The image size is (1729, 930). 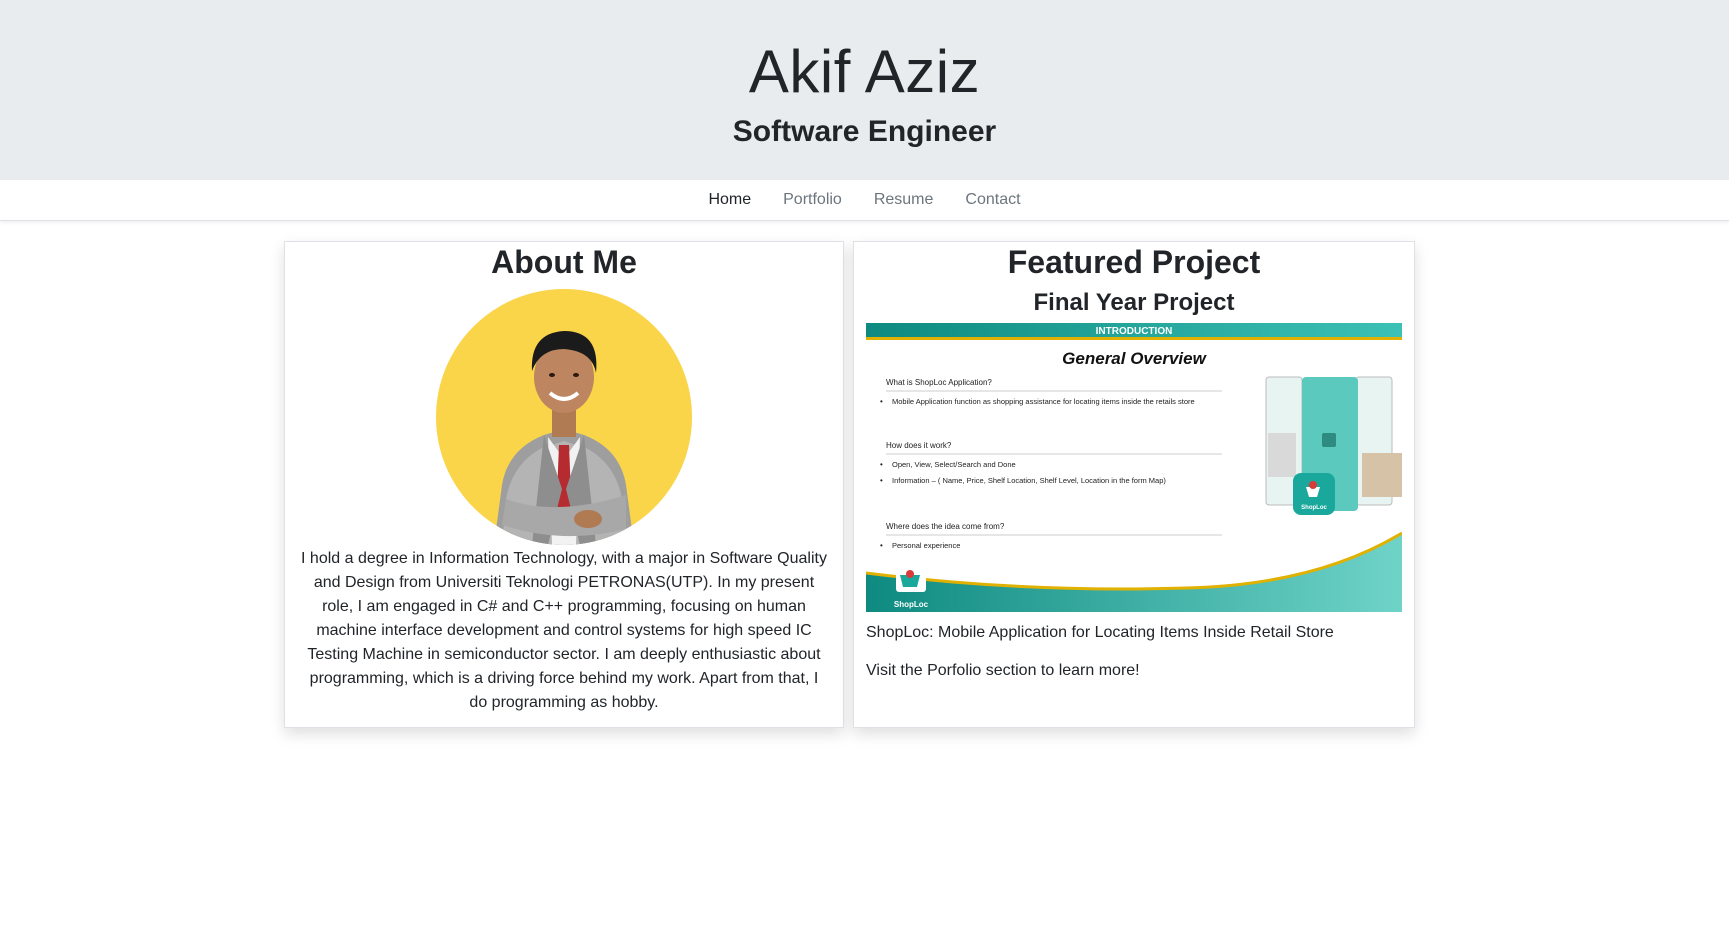 What do you see at coordinates (1134, 331) in the screenshot?
I see `slide-banner-text: INTRODUCTION` at bounding box center [1134, 331].